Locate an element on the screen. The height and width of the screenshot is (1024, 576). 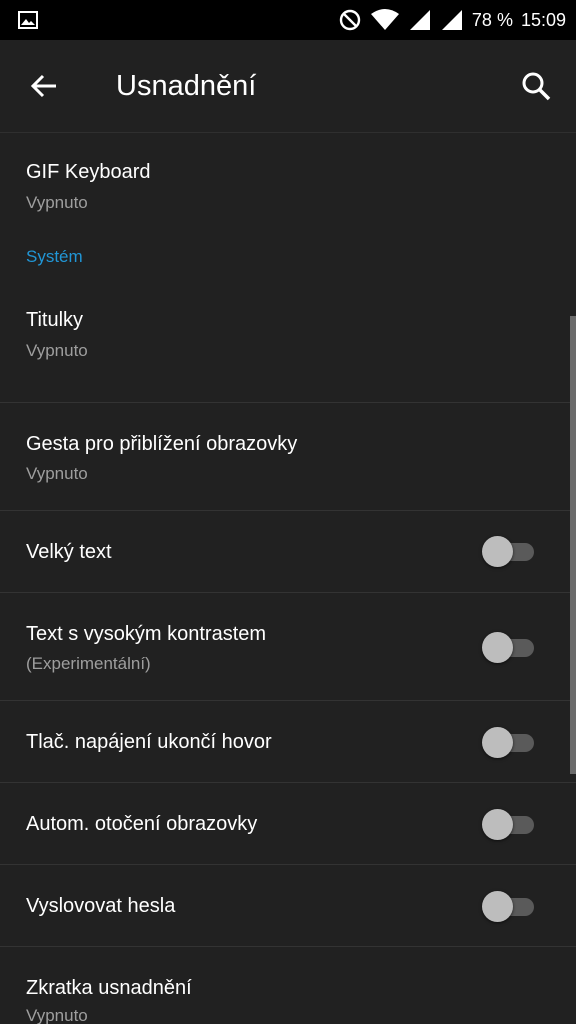
item-label: Gesta pro přiblížení obrazovky is located at coordinates (162, 444).